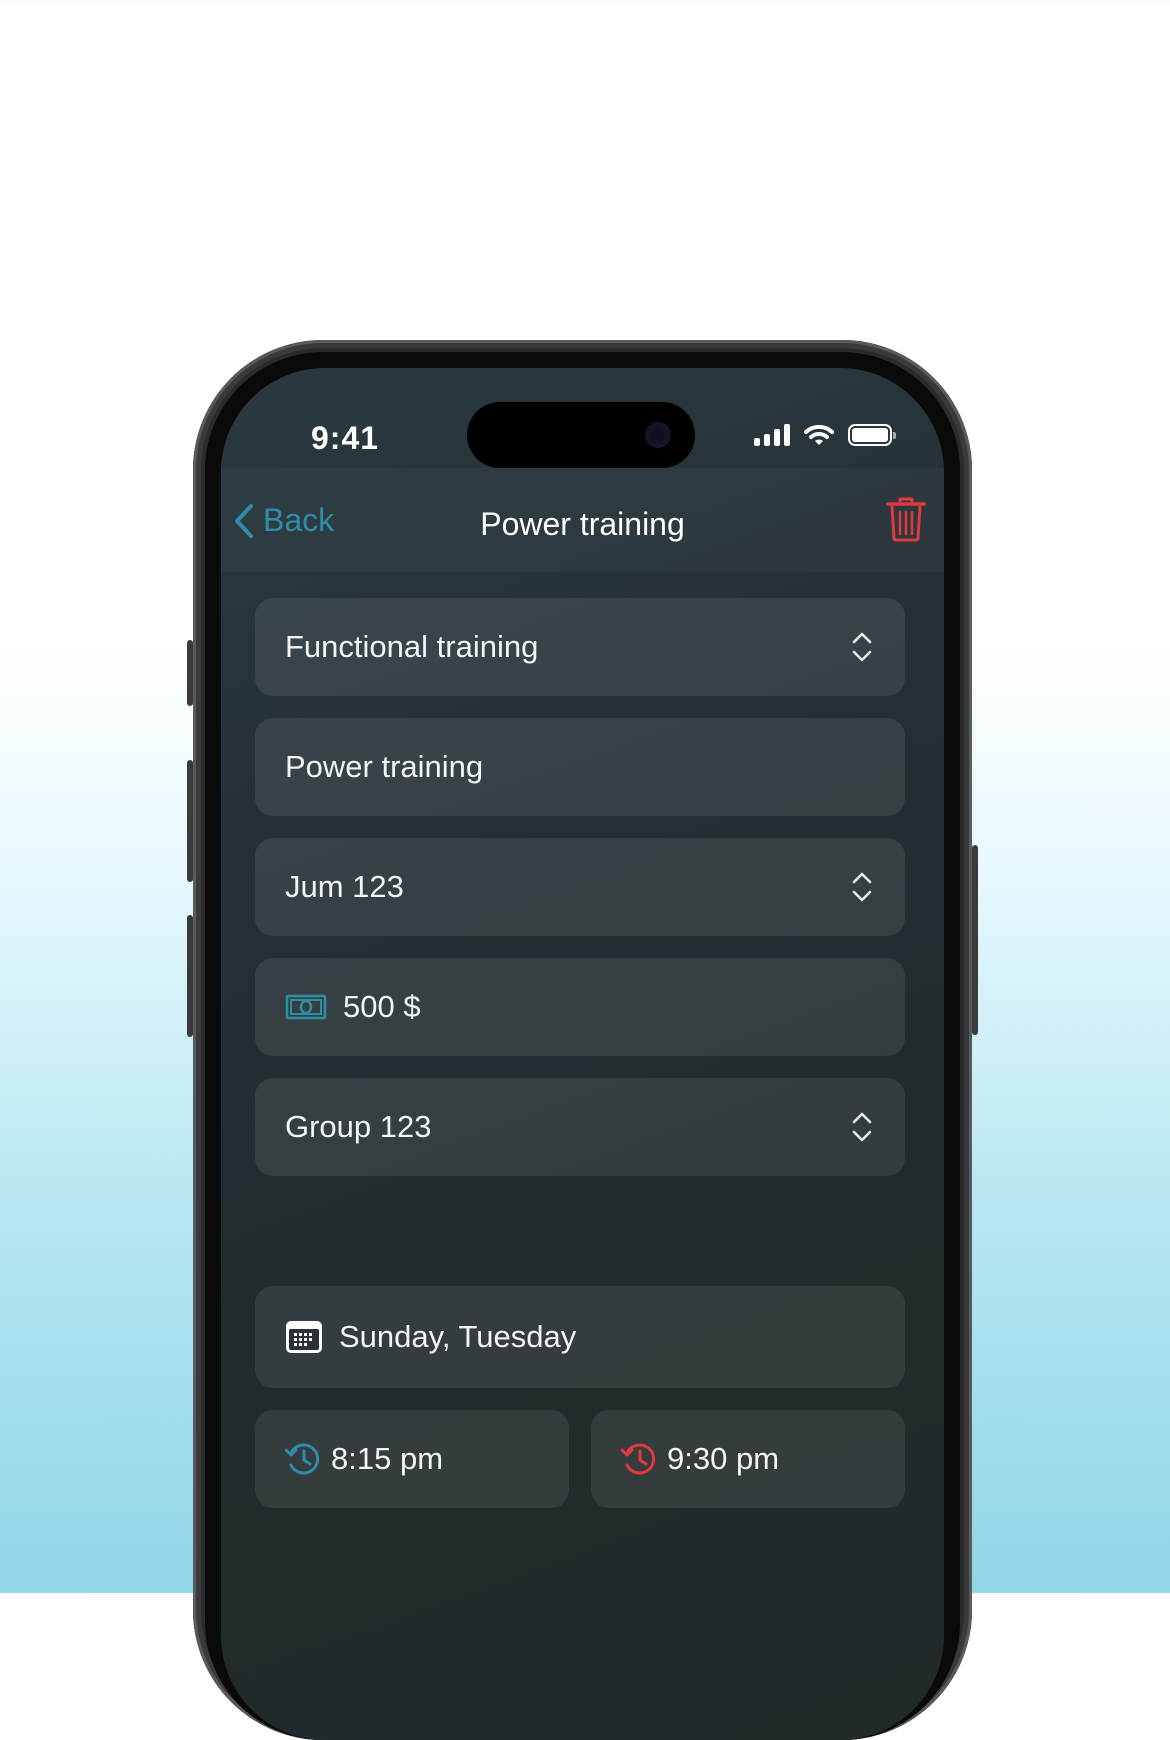 The width and height of the screenshot is (1170, 1740). What do you see at coordinates (387, 1458) in the screenshot?
I see `start-time-value: 8:15 pm` at bounding box center [387, 1458].